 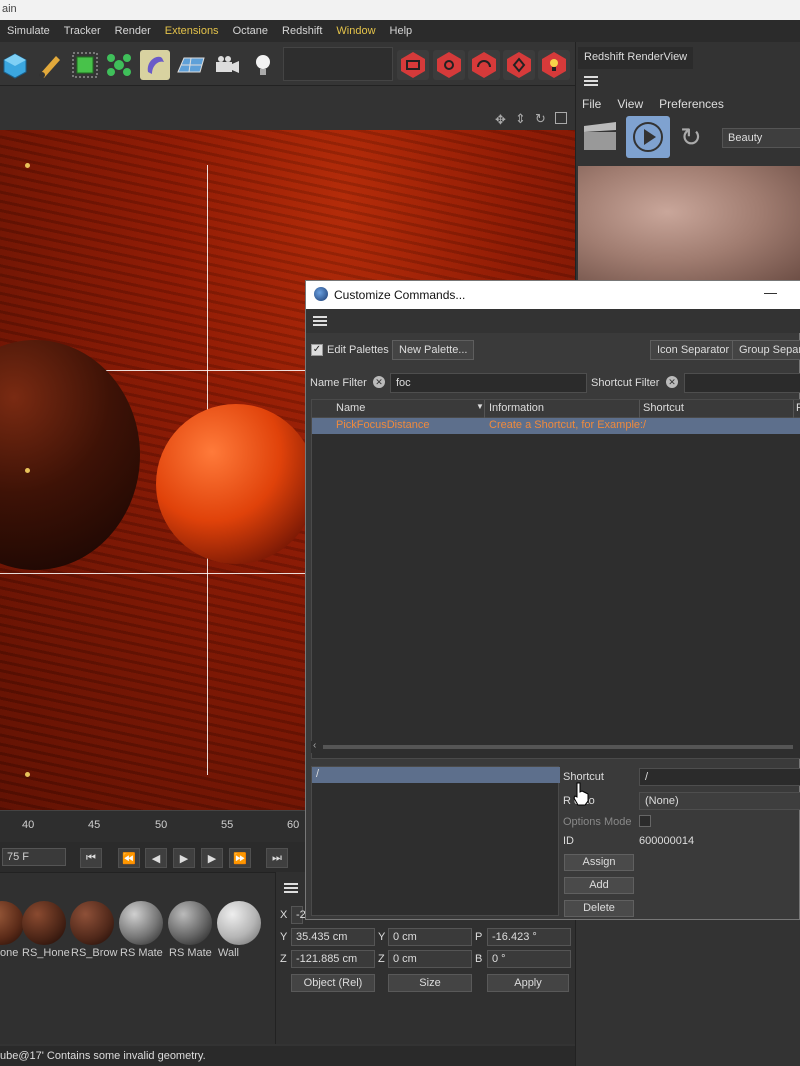 What do you see at coordinates (695, 137) in the screenshot?
I see `refresh-icon: ↻` at bounding box center [695, 137].